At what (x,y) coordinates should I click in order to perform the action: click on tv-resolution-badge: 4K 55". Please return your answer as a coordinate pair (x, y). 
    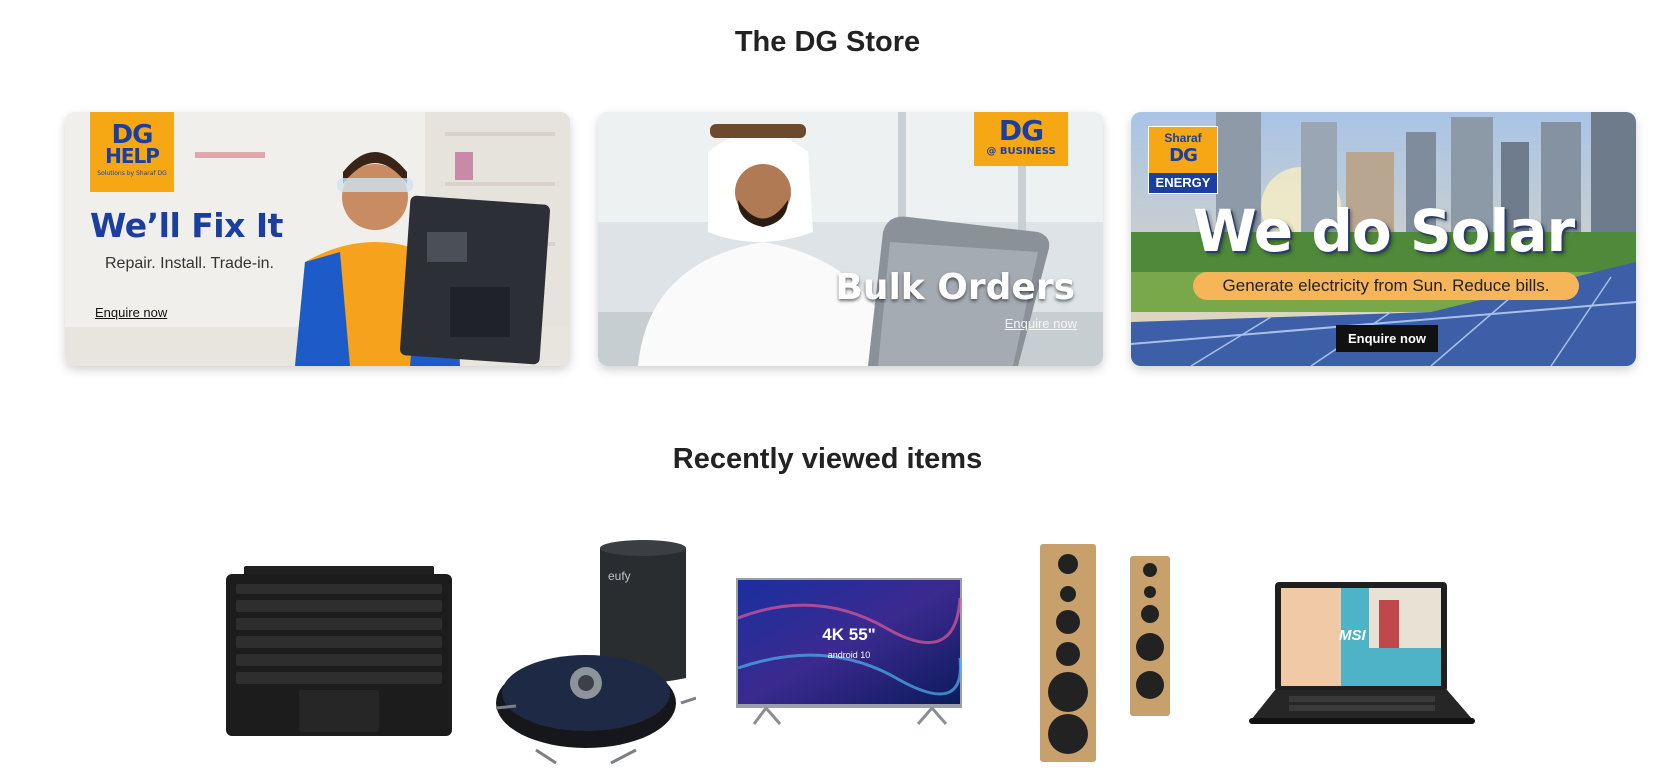
    Looking at the image, I should click on (848, 634).